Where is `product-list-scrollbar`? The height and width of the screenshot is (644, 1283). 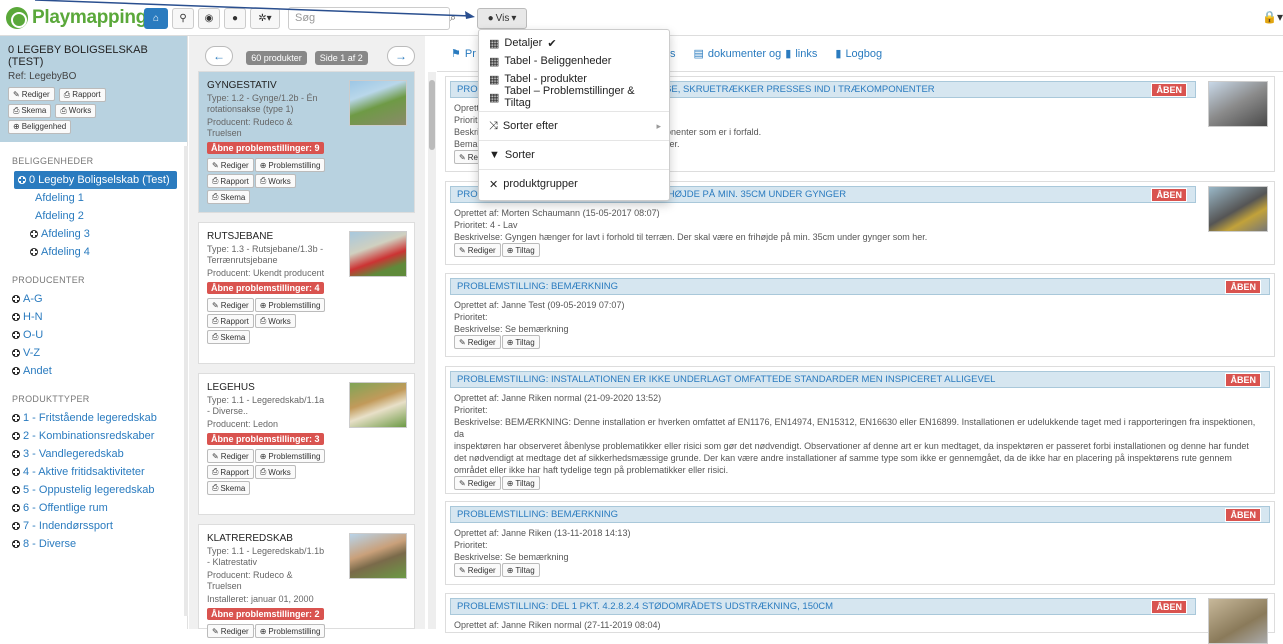 product-list-scrollbar is located at coordinates (432, 350).